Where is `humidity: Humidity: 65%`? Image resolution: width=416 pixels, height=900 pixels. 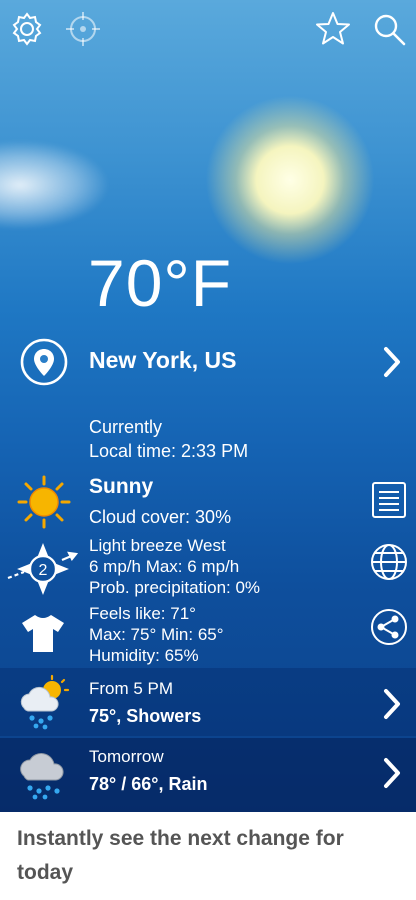 humidity: Humidity: 65% is located at coordinates (144, 655).